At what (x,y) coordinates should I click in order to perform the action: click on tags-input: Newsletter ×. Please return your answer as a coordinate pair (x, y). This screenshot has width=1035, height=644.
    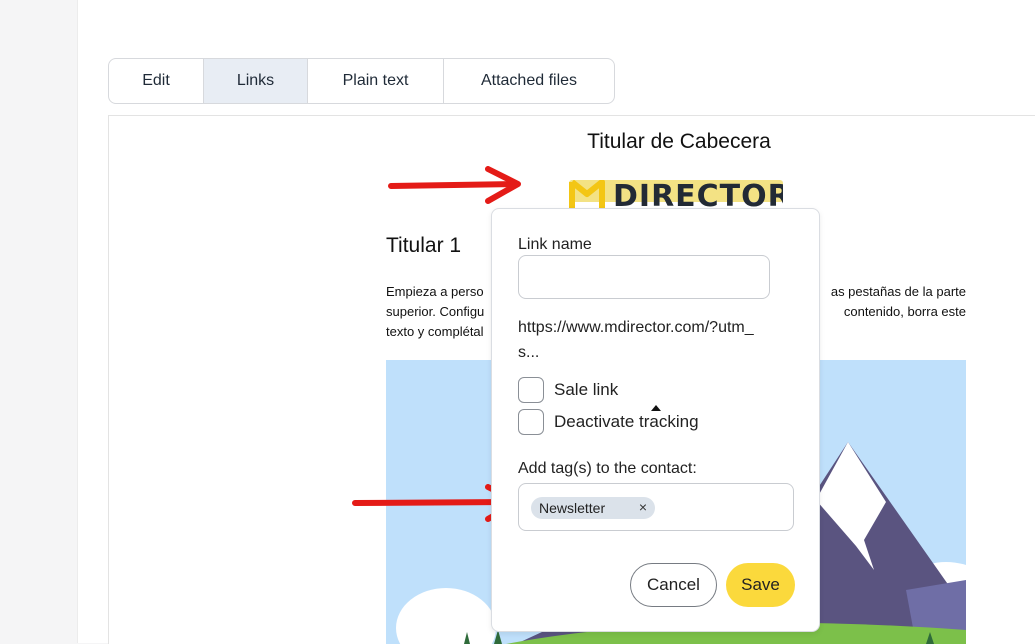
    Looking at the image, I should click on (656, 507).